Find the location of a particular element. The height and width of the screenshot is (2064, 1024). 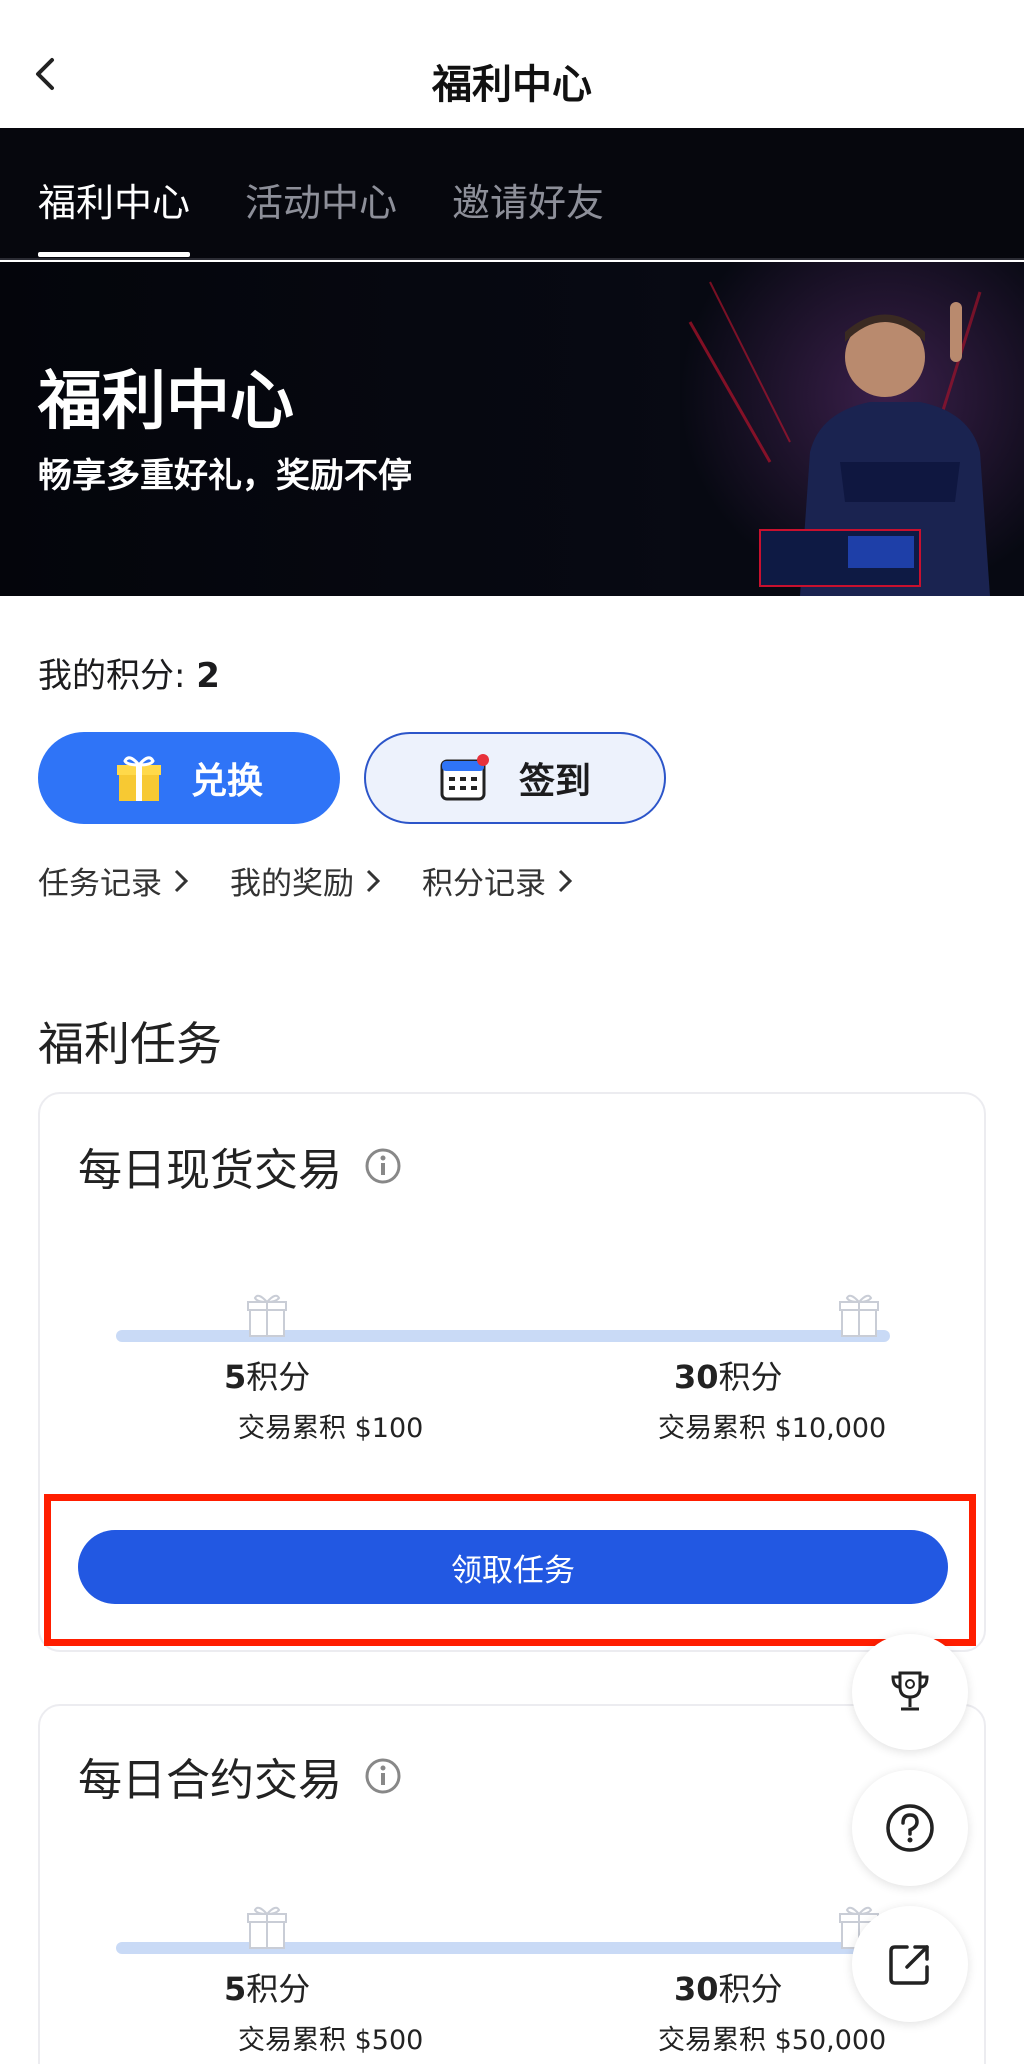

banner-title: 福利中心 is located at coordinates (166, 402).